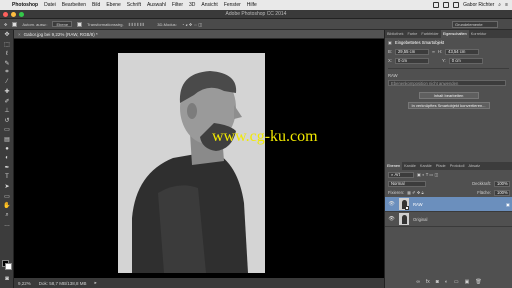 The image size is (512, 288). Describe the element at coordinates (407, 183) in the screenshot. I see `blend-mode-select: Normal` at that location.